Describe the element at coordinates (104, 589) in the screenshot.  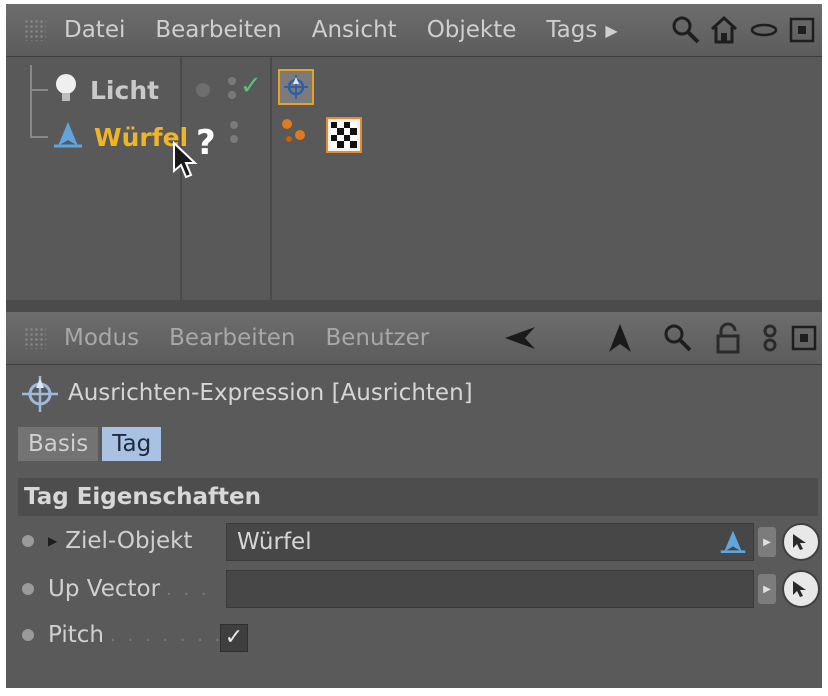
I see `param-label: Up Vector` at that location.